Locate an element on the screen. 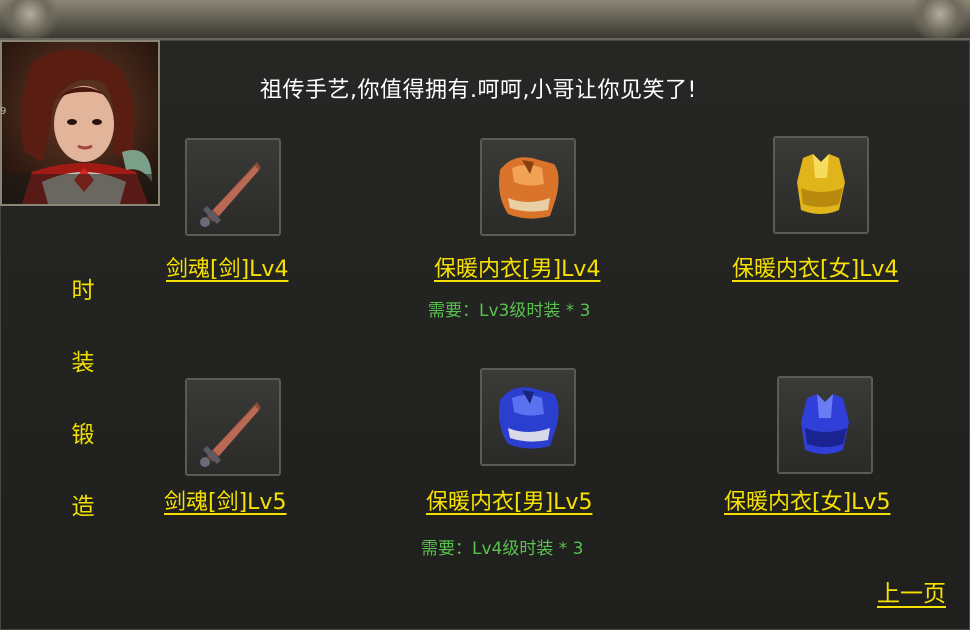 The image size is (970, 630). category-char: 锻 is located at coordinates (83, 435).